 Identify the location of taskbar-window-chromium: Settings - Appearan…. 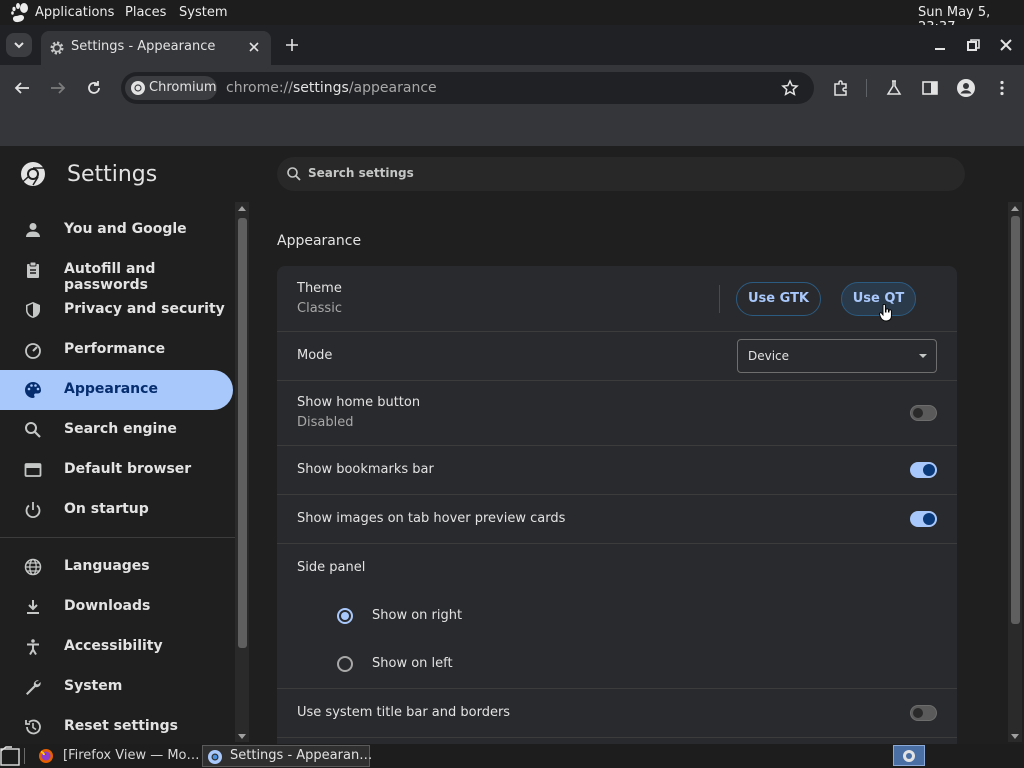
(287, 756).